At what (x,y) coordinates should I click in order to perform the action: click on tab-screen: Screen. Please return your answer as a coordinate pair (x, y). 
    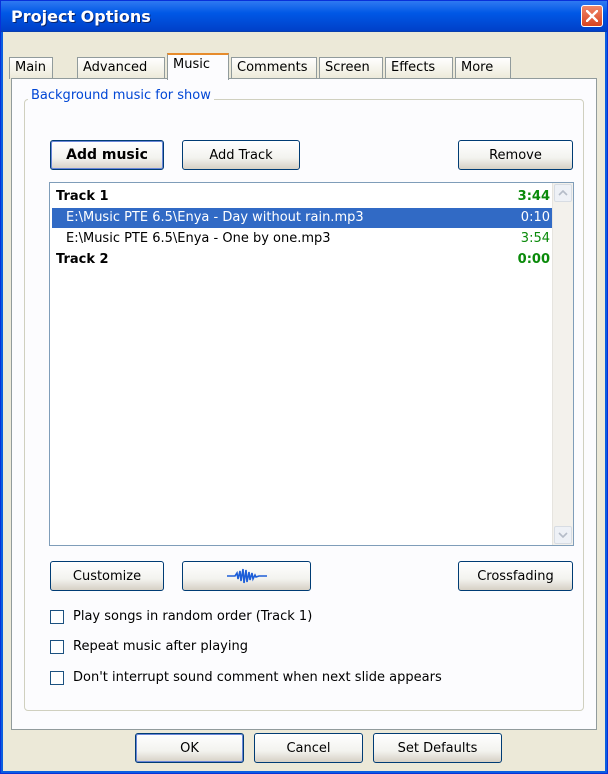
    Looking at the image, I should click on (351, 68).